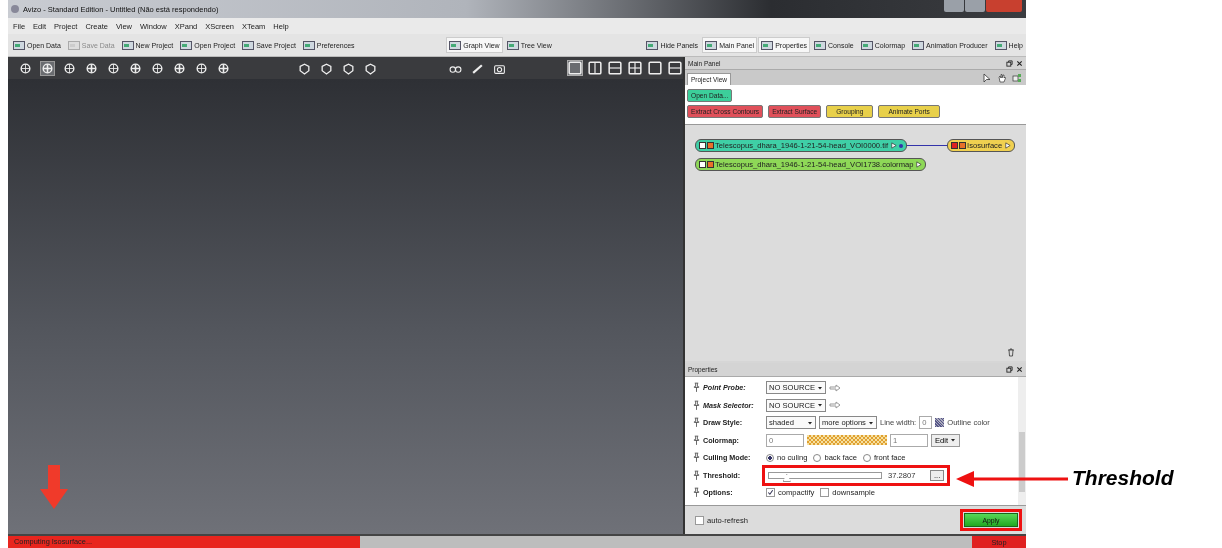 This screenshot has height=548, width=1222. I want to click on connection-line, so click(927, 145).